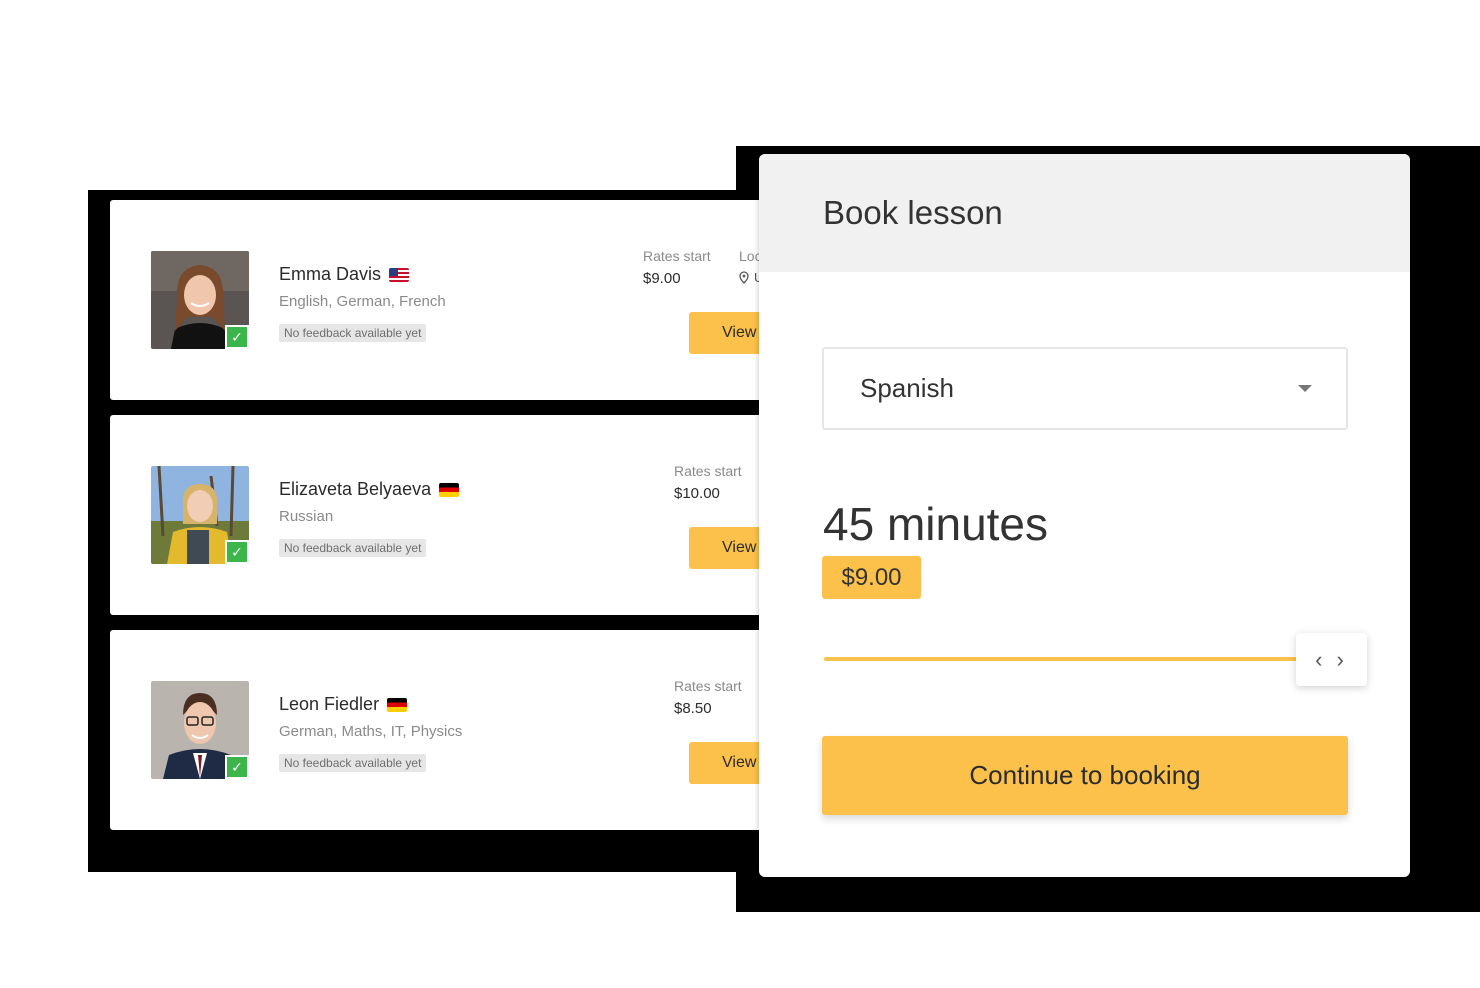  I want to click on tutor-name: Leon Fiedler, so click(343, 704).